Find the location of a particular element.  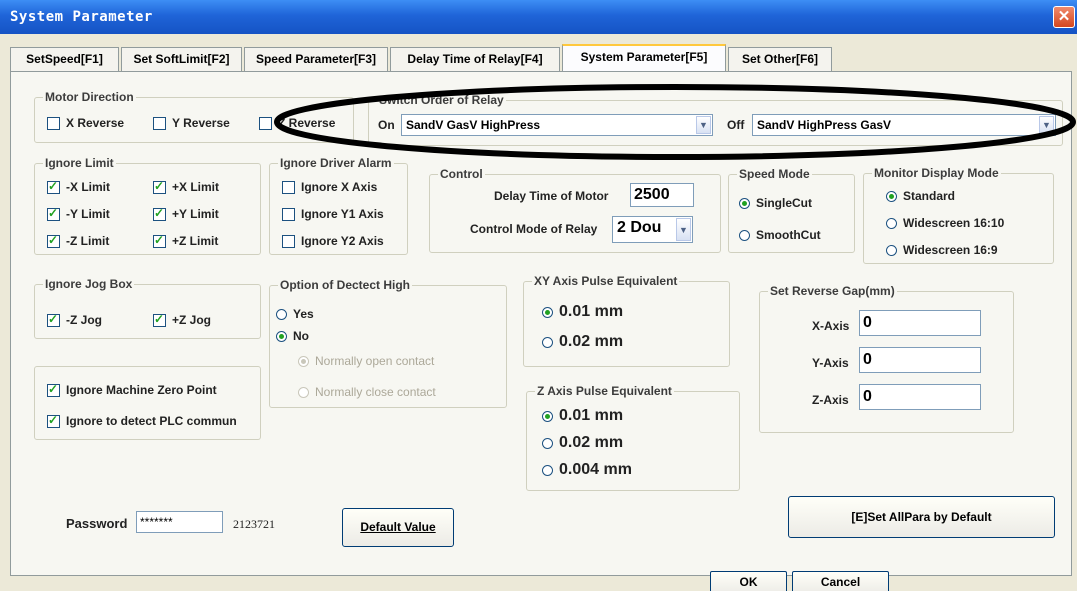

default-value-button: Default Value is located at coordinates (398, 527).